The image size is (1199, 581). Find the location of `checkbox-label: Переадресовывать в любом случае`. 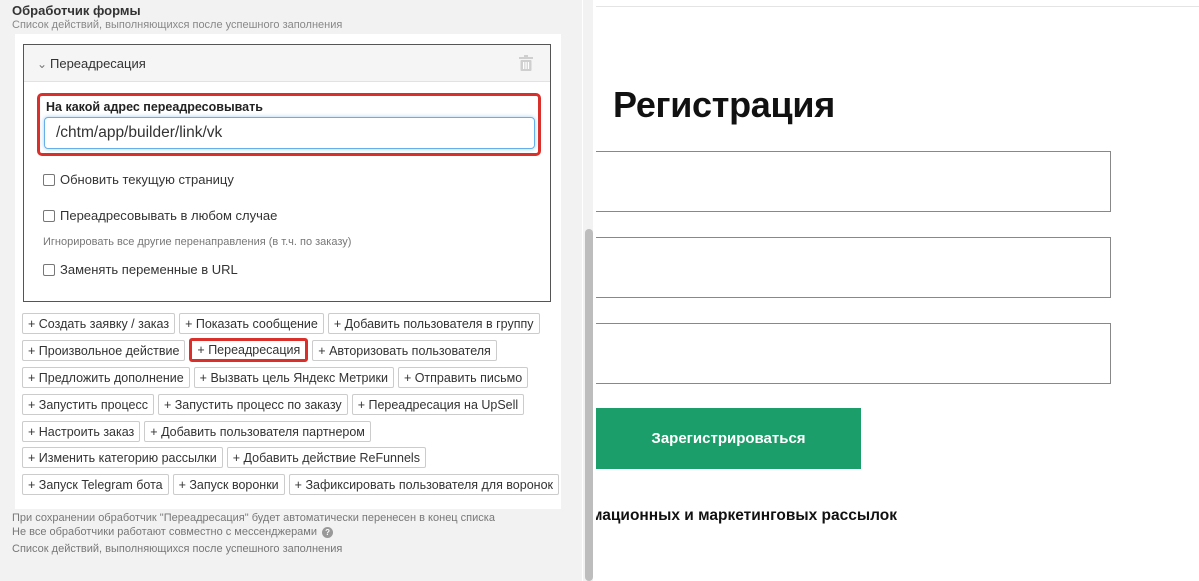

checkbox-label: Переадресовывать в любом случае is located at coordinates (169, 215).